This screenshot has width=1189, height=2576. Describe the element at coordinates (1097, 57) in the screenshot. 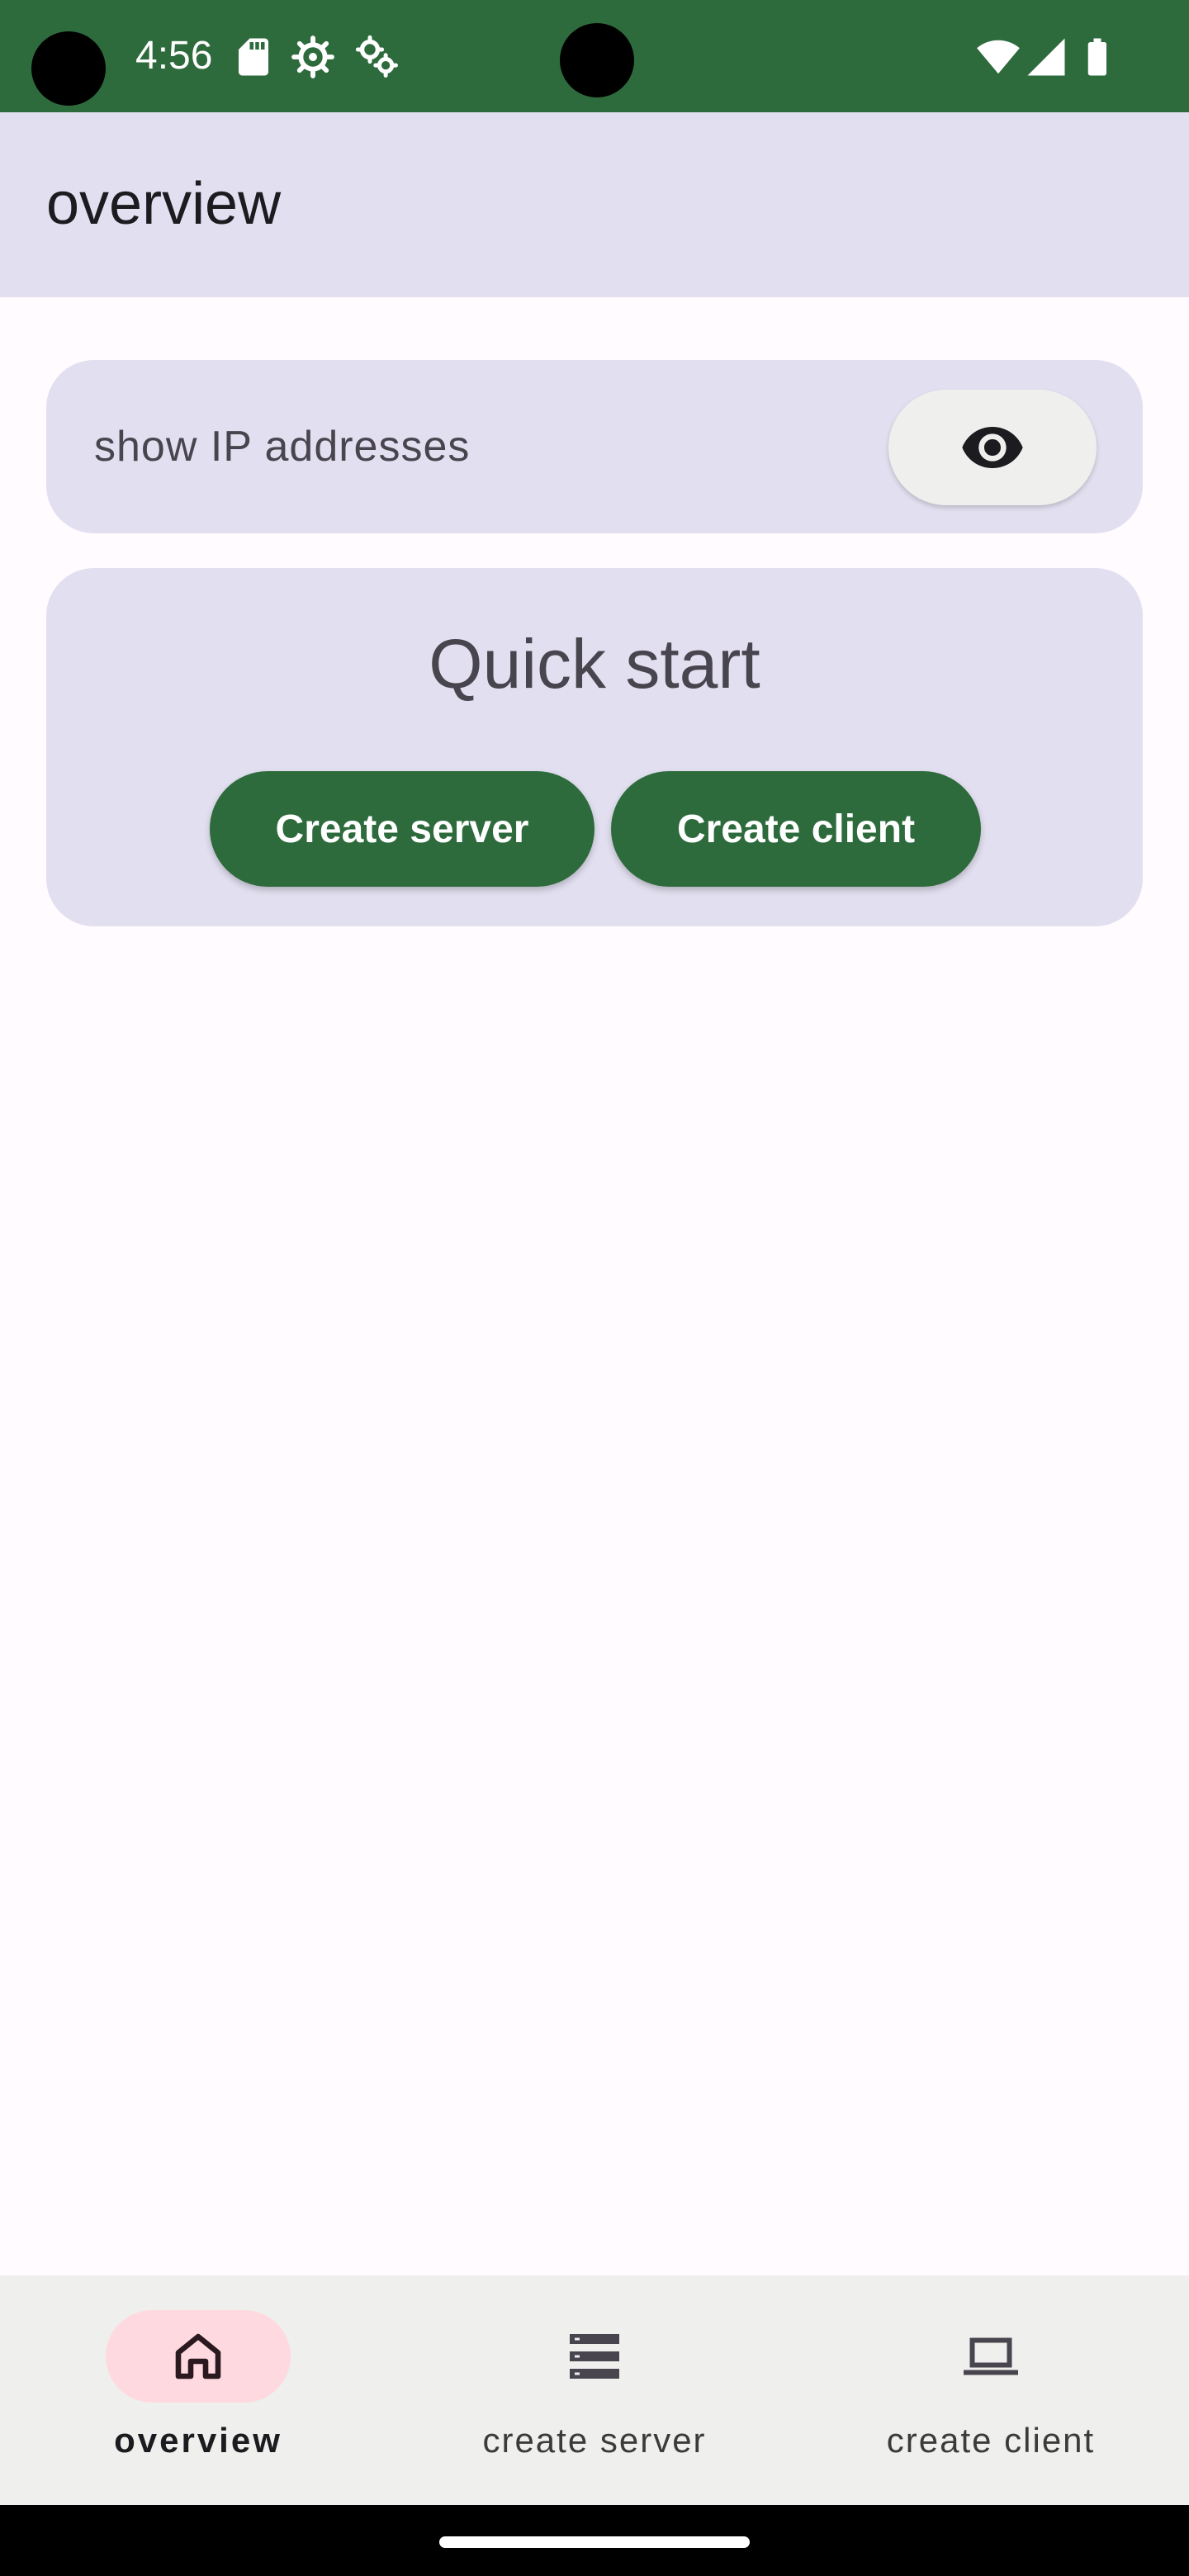

I see `battery-icon` at that location.